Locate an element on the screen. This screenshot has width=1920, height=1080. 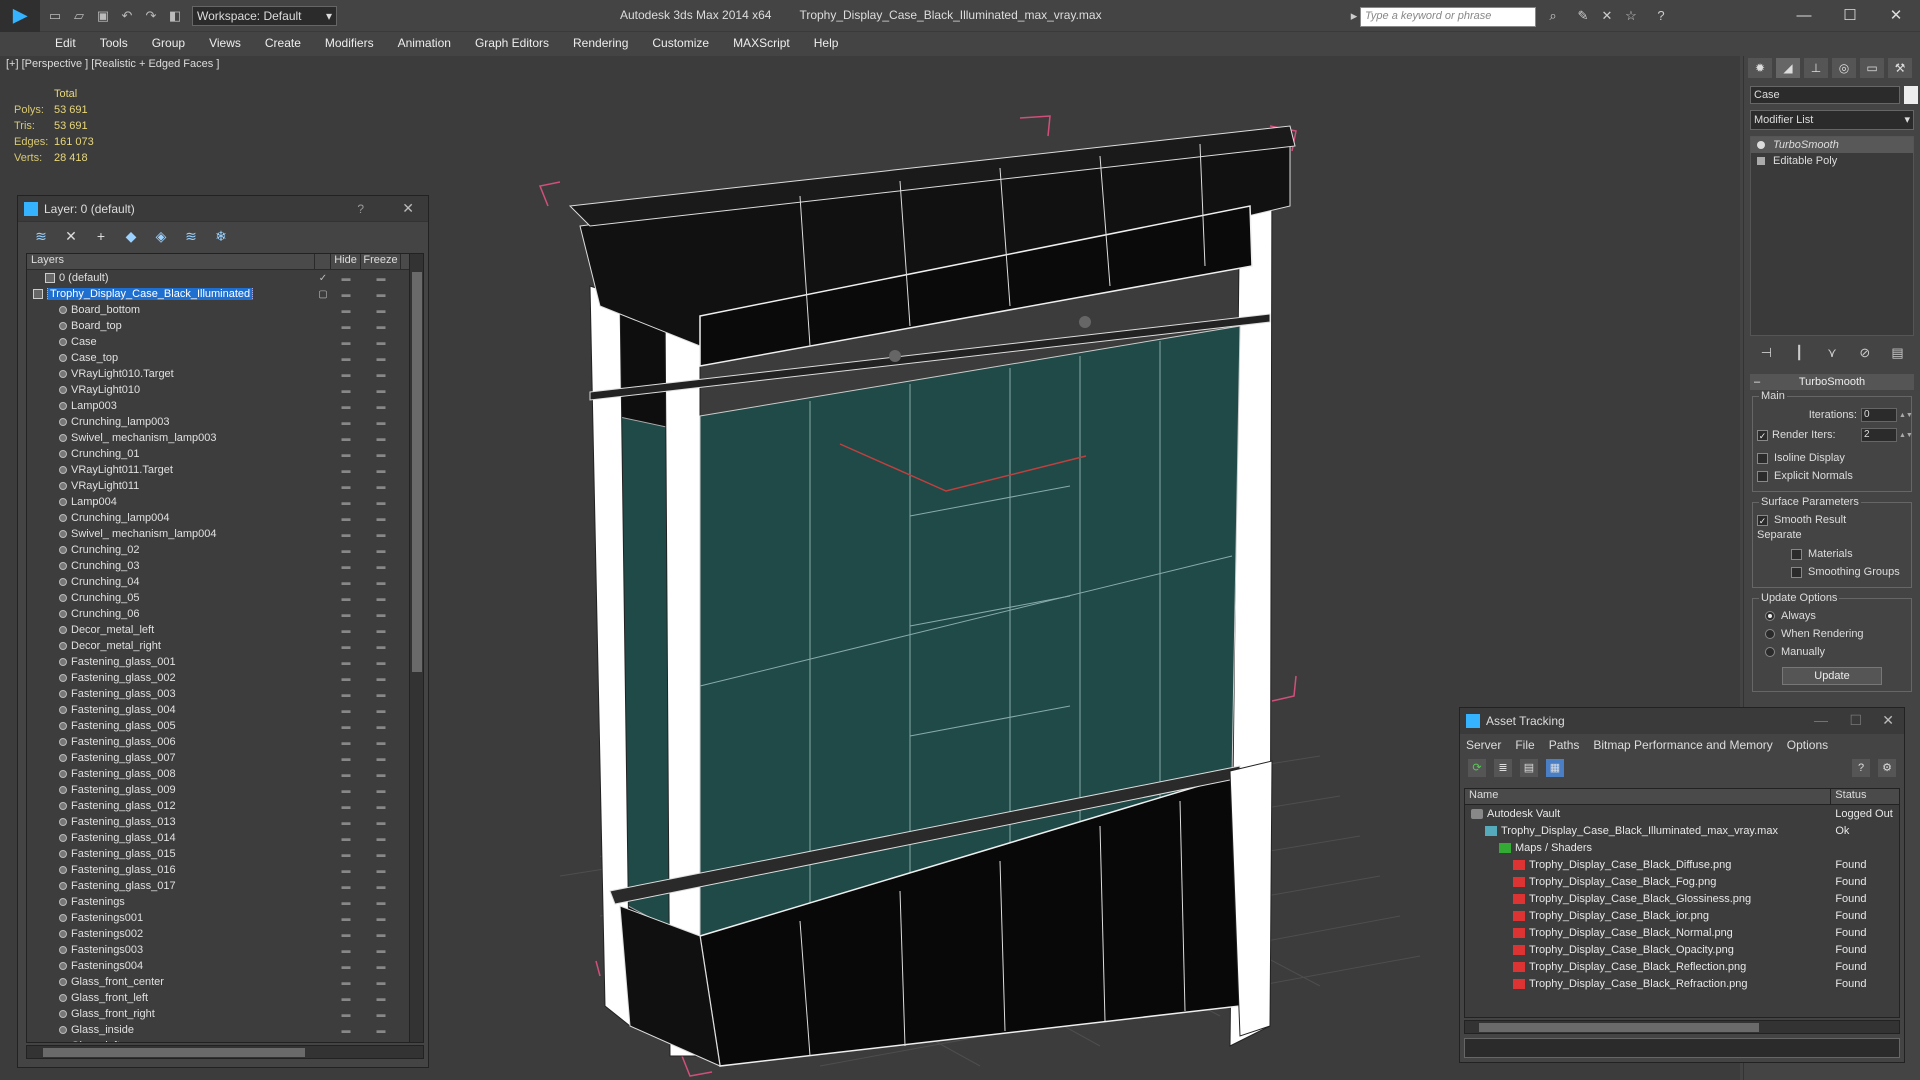
layer-row: Crunching_05 ▬ ▬ is located at coordinates (225, 598).